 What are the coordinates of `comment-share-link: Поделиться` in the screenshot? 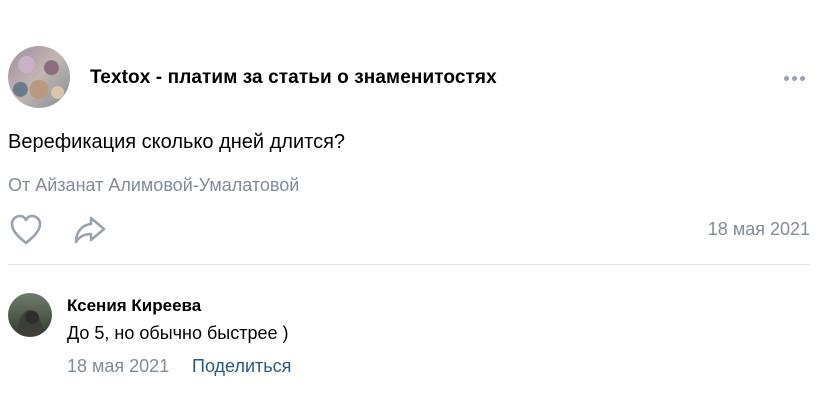 It's located at (241, 366).